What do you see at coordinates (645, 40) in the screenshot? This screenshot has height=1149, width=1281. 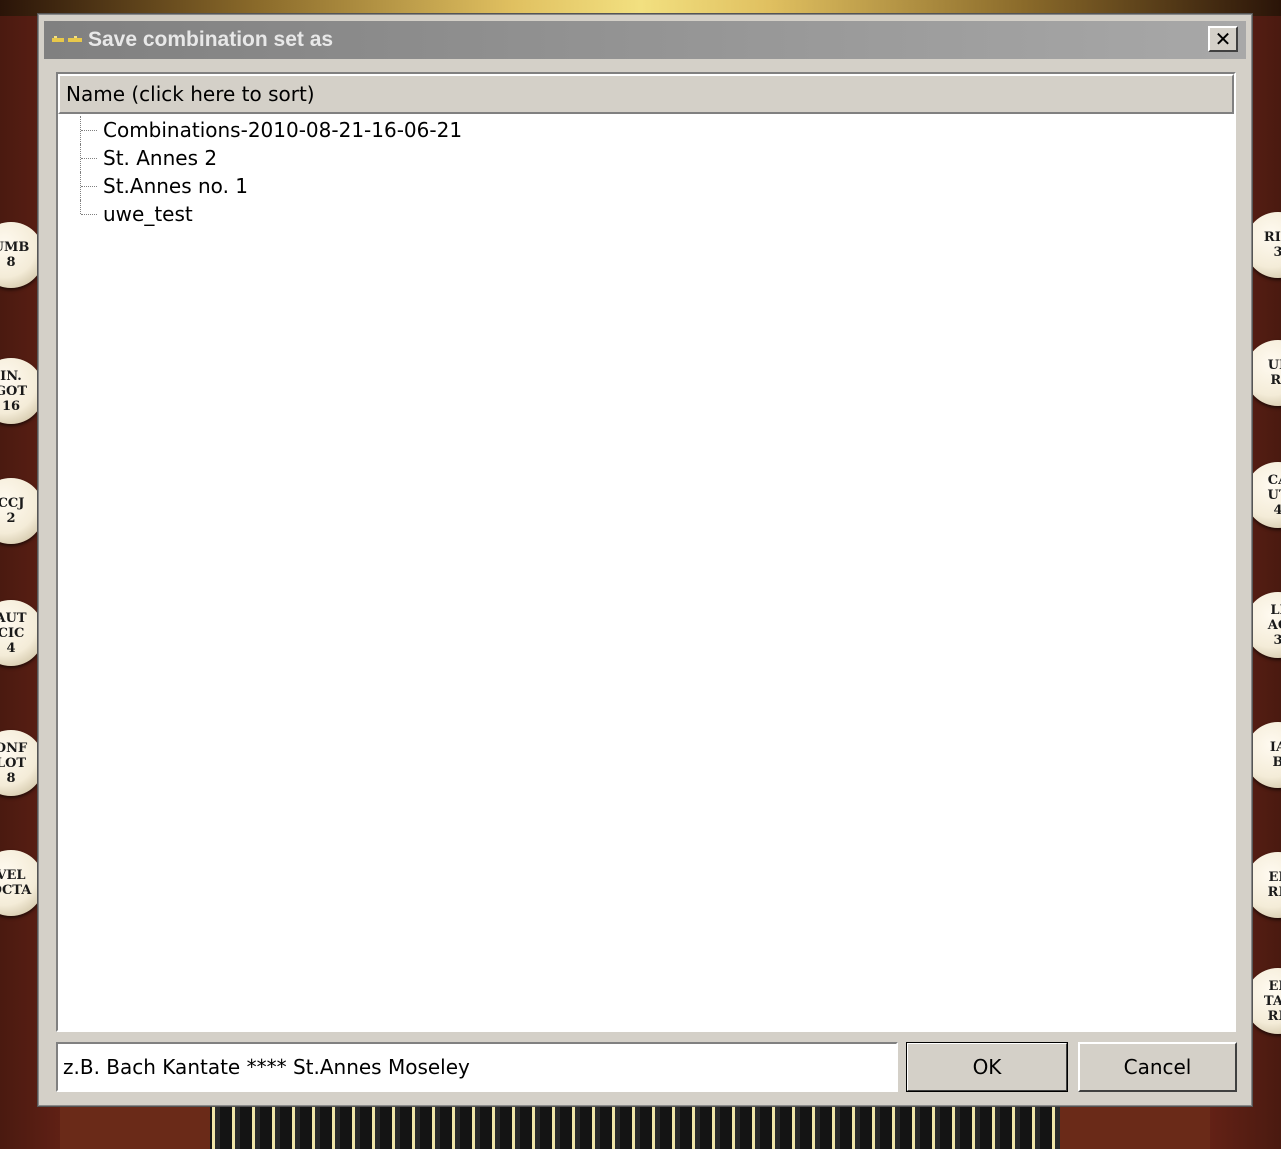 I see `dialog-titlebar: Save combination set as ✕` at bounding box center [645, 40].